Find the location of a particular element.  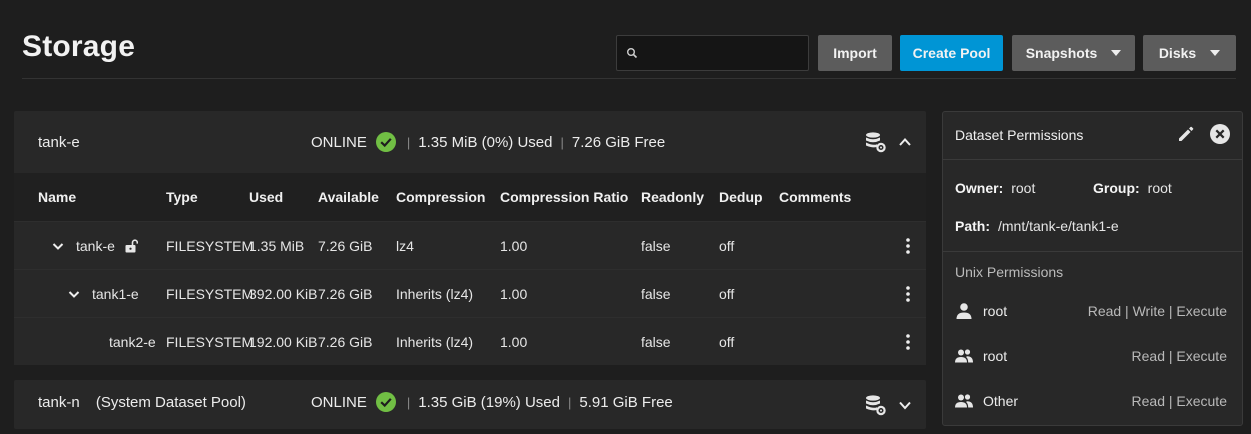

dataset-name: tank1-e is located at coordinates (115, 293).